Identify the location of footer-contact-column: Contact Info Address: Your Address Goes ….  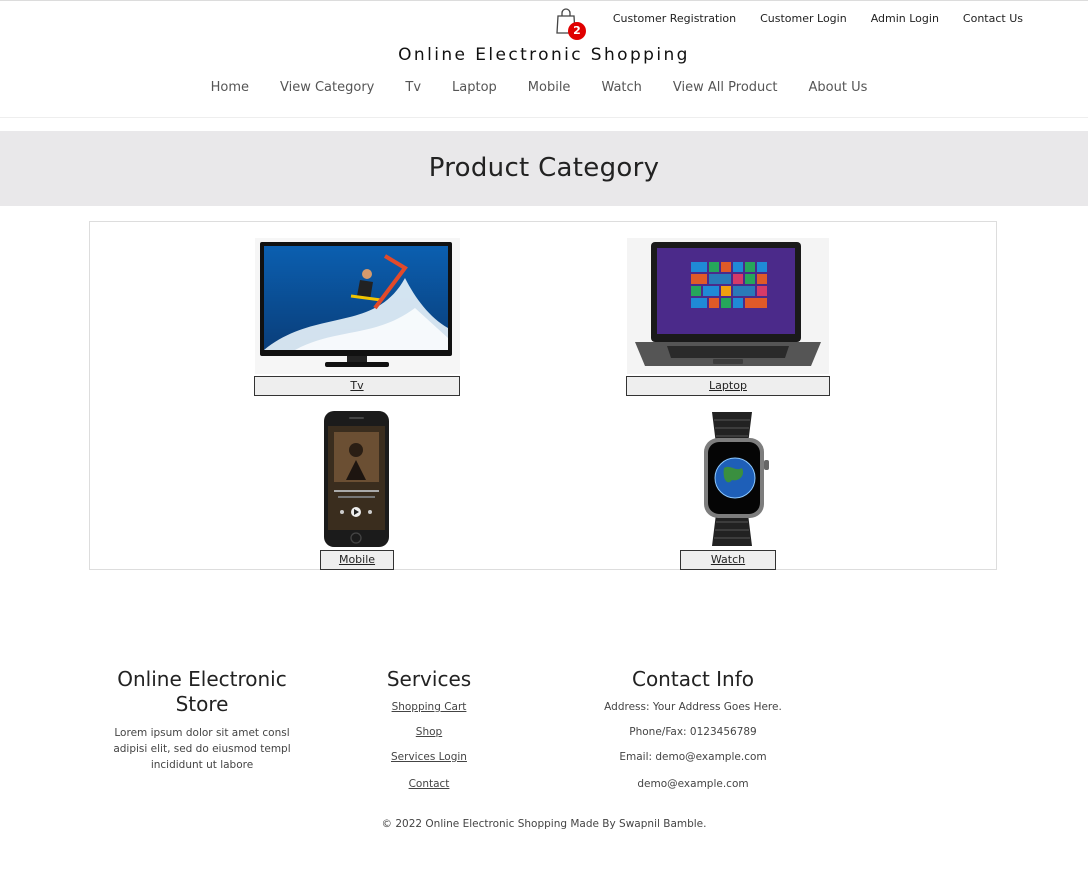
(693, 732).